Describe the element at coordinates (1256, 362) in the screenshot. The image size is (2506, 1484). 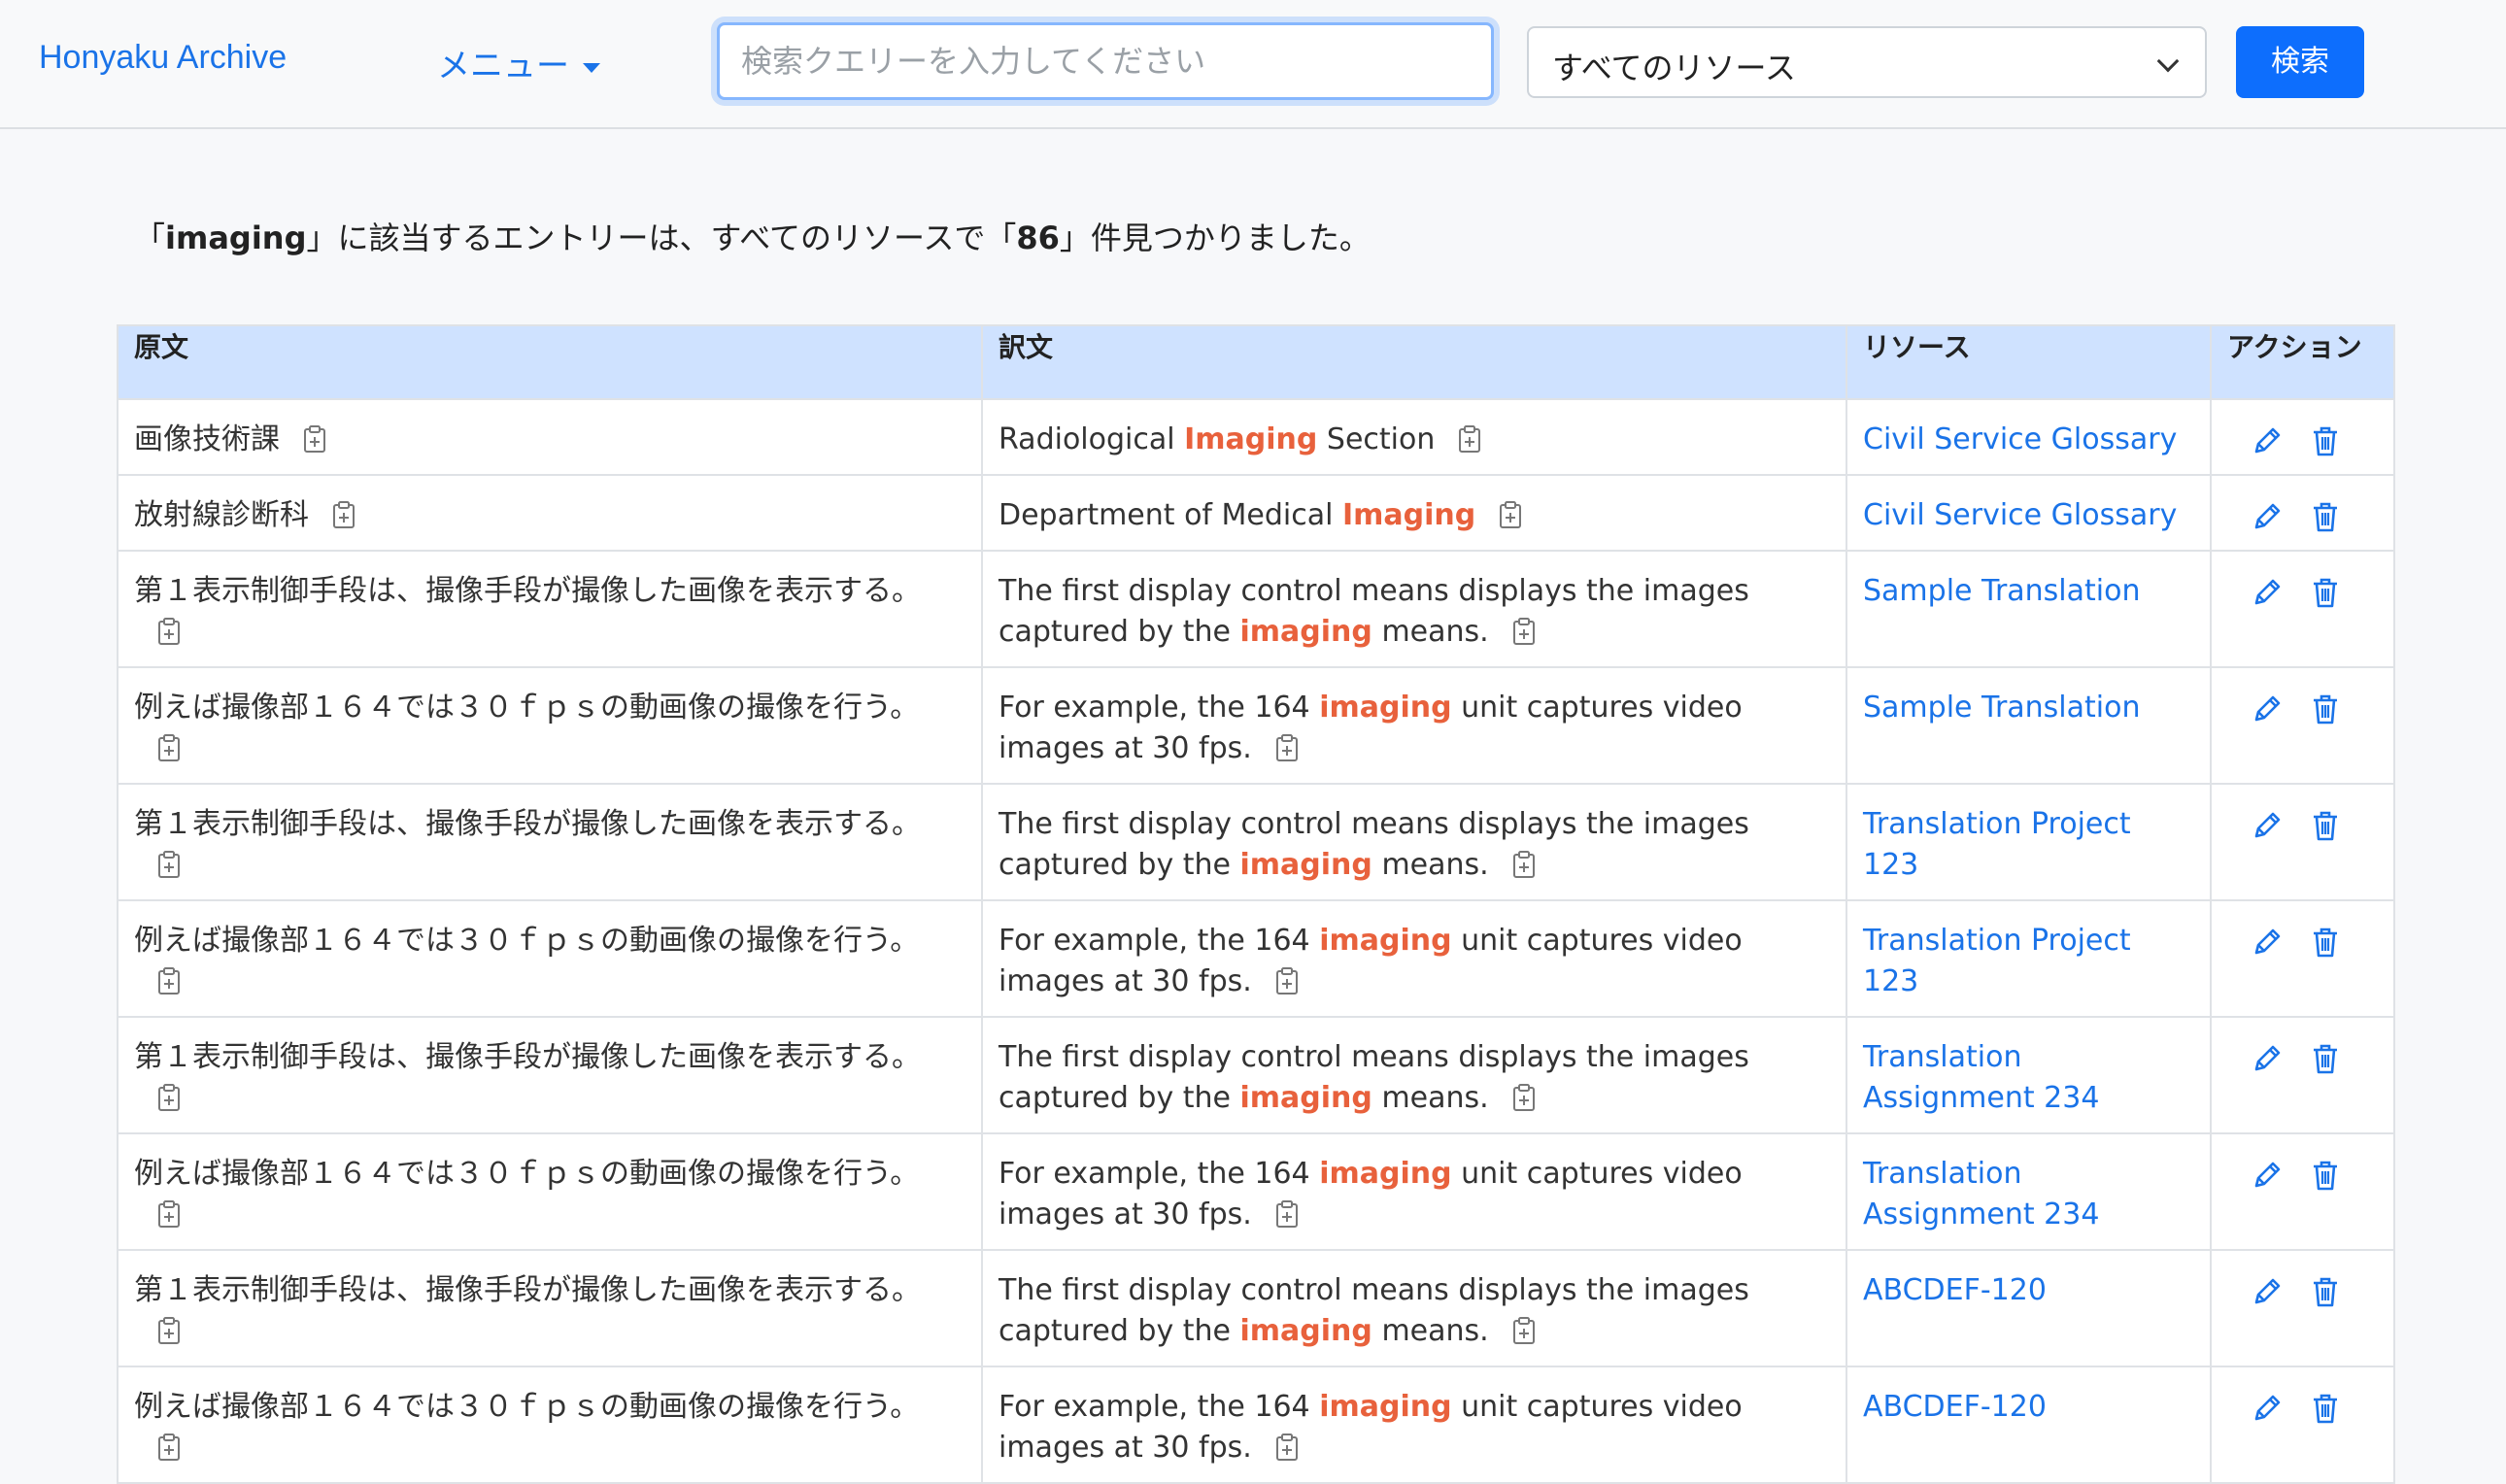
I see `table-header-row: 原文 訳文 リソース アクション` at that location.